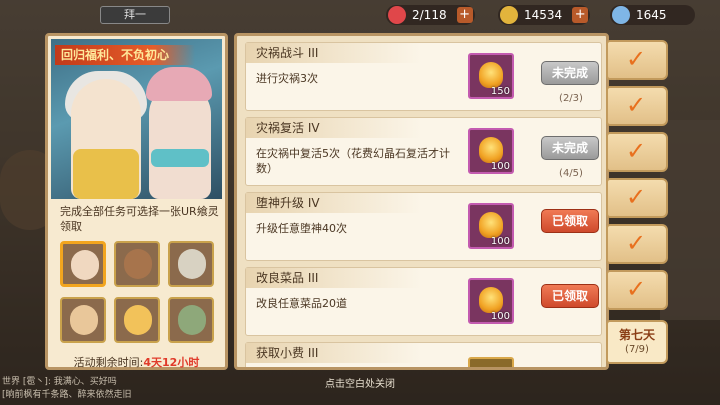 This screenshot has height=405, width=720. I want to click on event-timer: 活动剩余时间:4天12小时, so click(136, 362).